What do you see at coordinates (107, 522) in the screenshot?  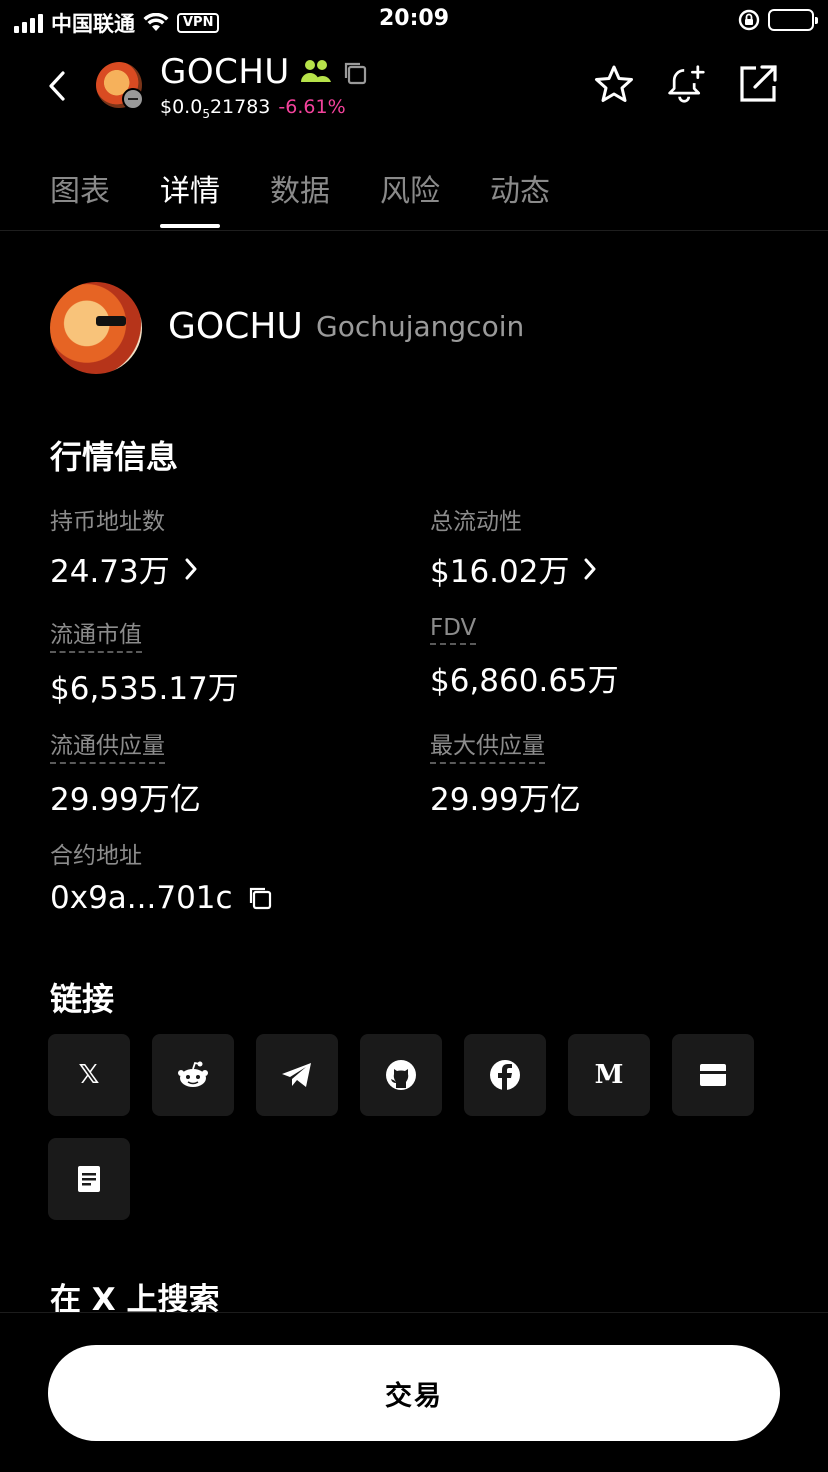 I see `stat-holders-label: 持币地址数` at bounding box center [107, 522].